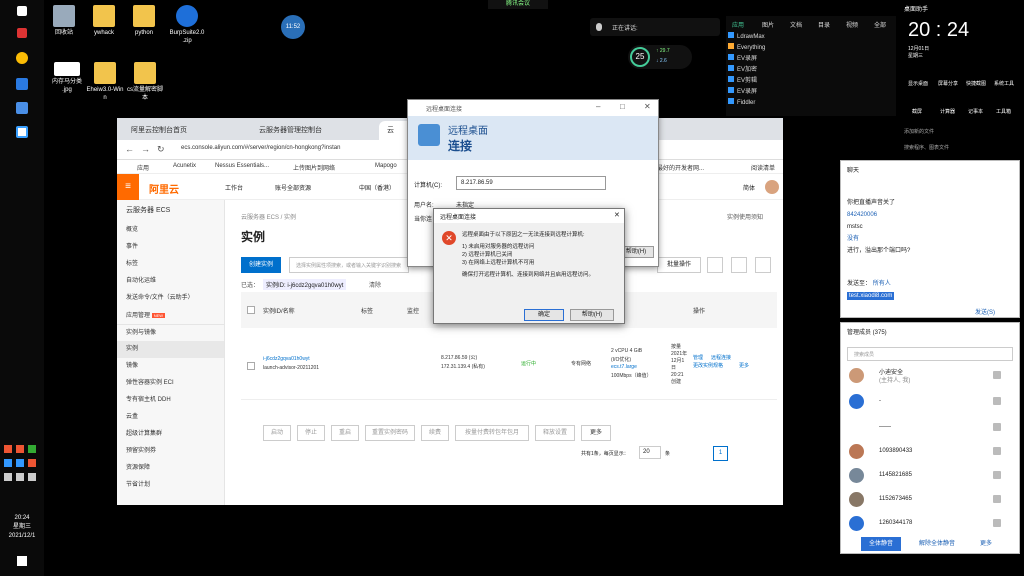 The width and height of the screenshot is (1024, 576). I want to click on meeting-icon, so click(22, 108).